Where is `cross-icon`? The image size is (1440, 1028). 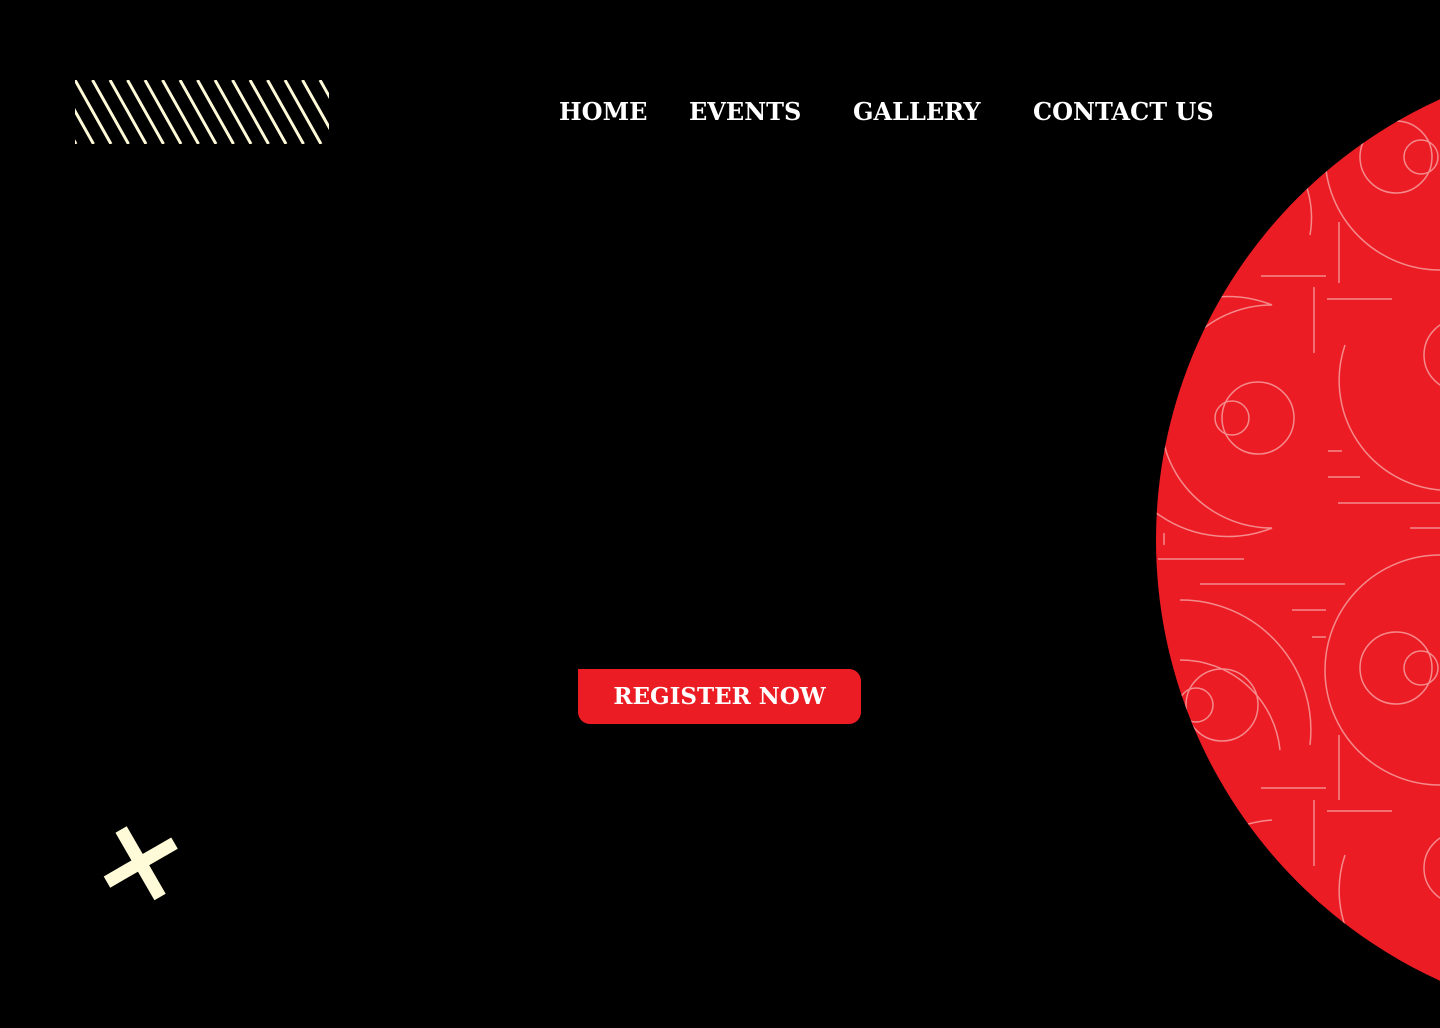 cross-icon is located at coordinates (141, 863).